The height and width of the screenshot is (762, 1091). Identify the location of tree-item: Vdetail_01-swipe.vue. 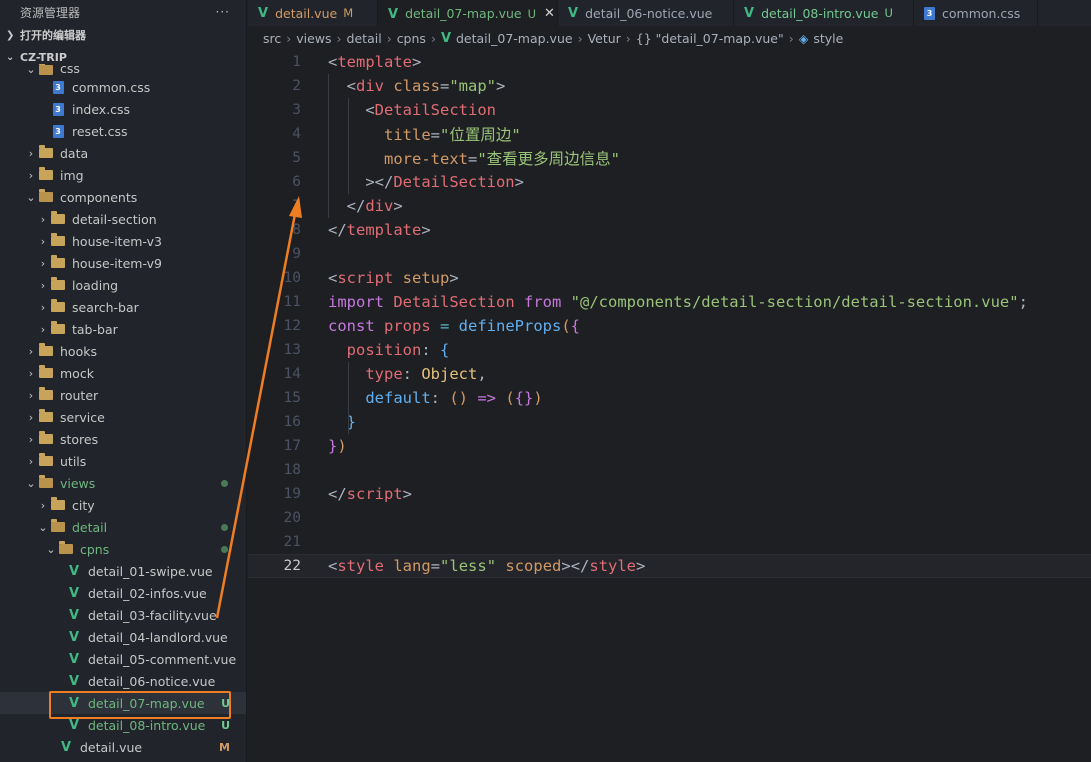
(123, 571).